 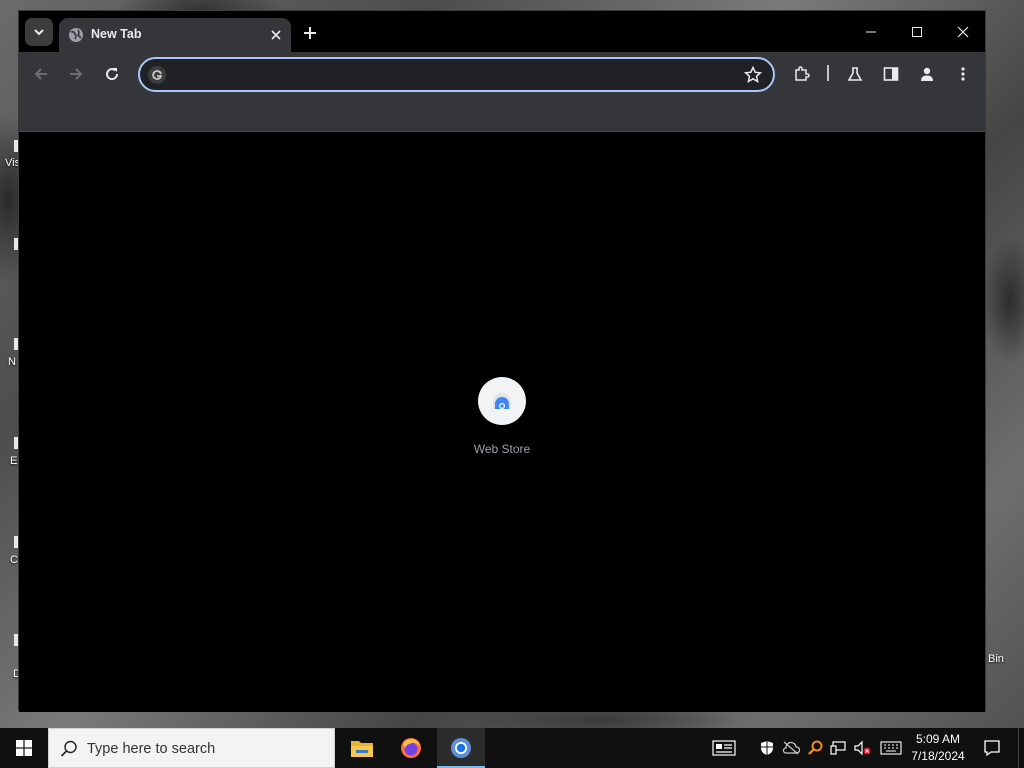 I want to click on arrow-left-icon, so click(x=40, y=74).